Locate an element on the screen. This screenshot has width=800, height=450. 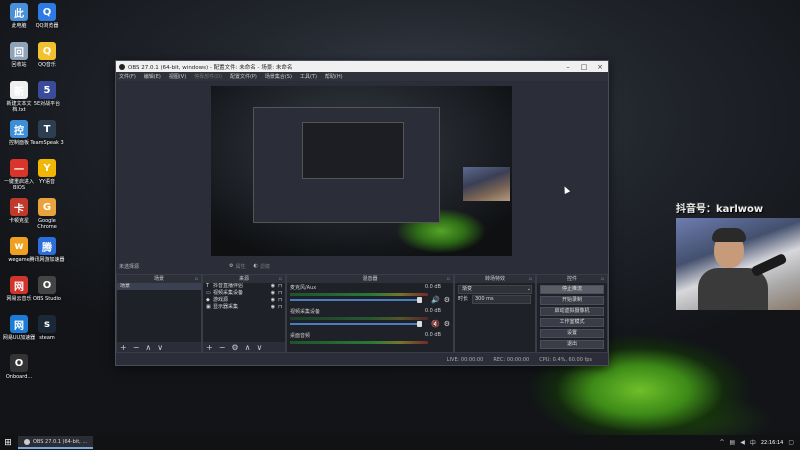
source-item: ▭ 视频采集设备 ◉ ⊓ is located at coordinates (244, 293).